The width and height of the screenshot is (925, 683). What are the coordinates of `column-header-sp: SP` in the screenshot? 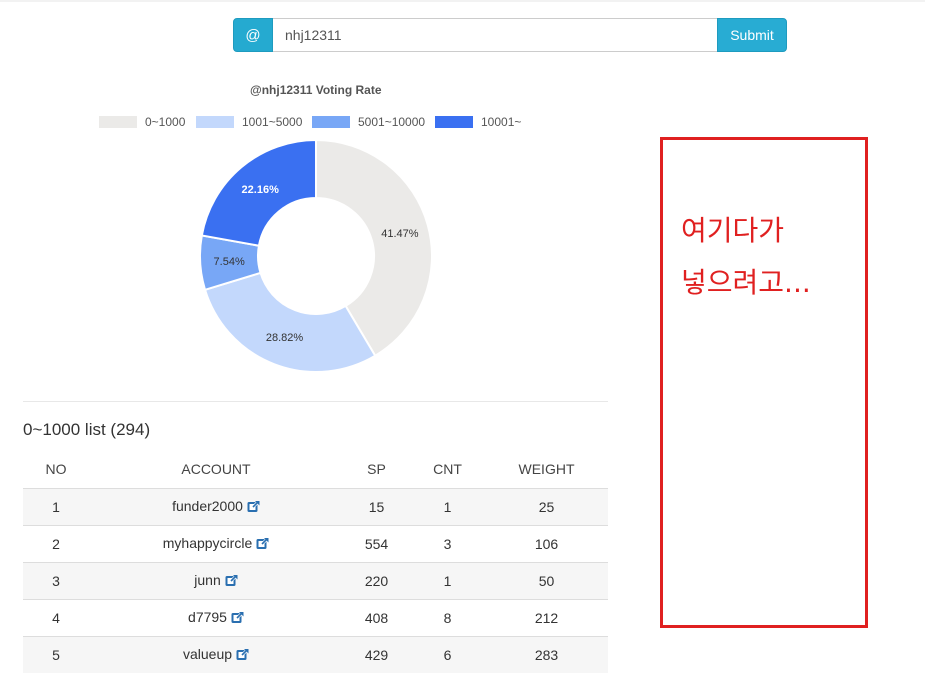 It's located at (376, 470).